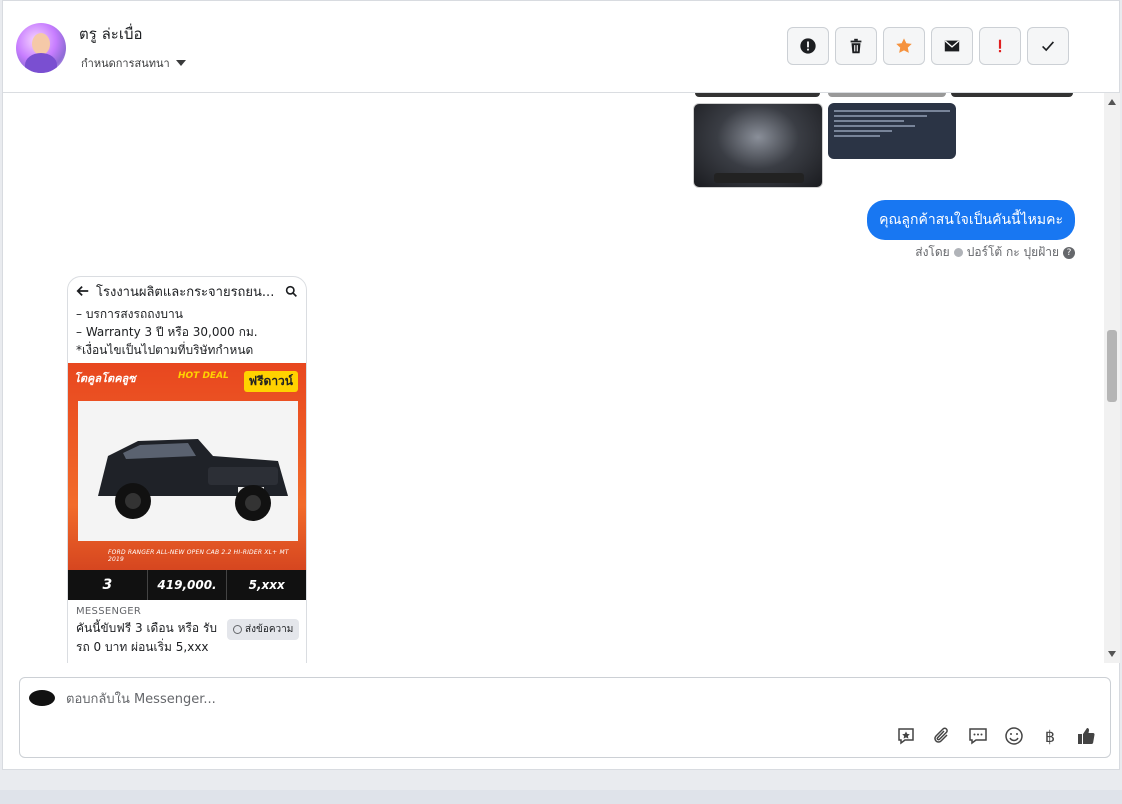 This screenshot has width=1122, height=804. Describe the element at coordinates (996, 736) in the screenshot. I see `composer-tools: ฿` at that location.